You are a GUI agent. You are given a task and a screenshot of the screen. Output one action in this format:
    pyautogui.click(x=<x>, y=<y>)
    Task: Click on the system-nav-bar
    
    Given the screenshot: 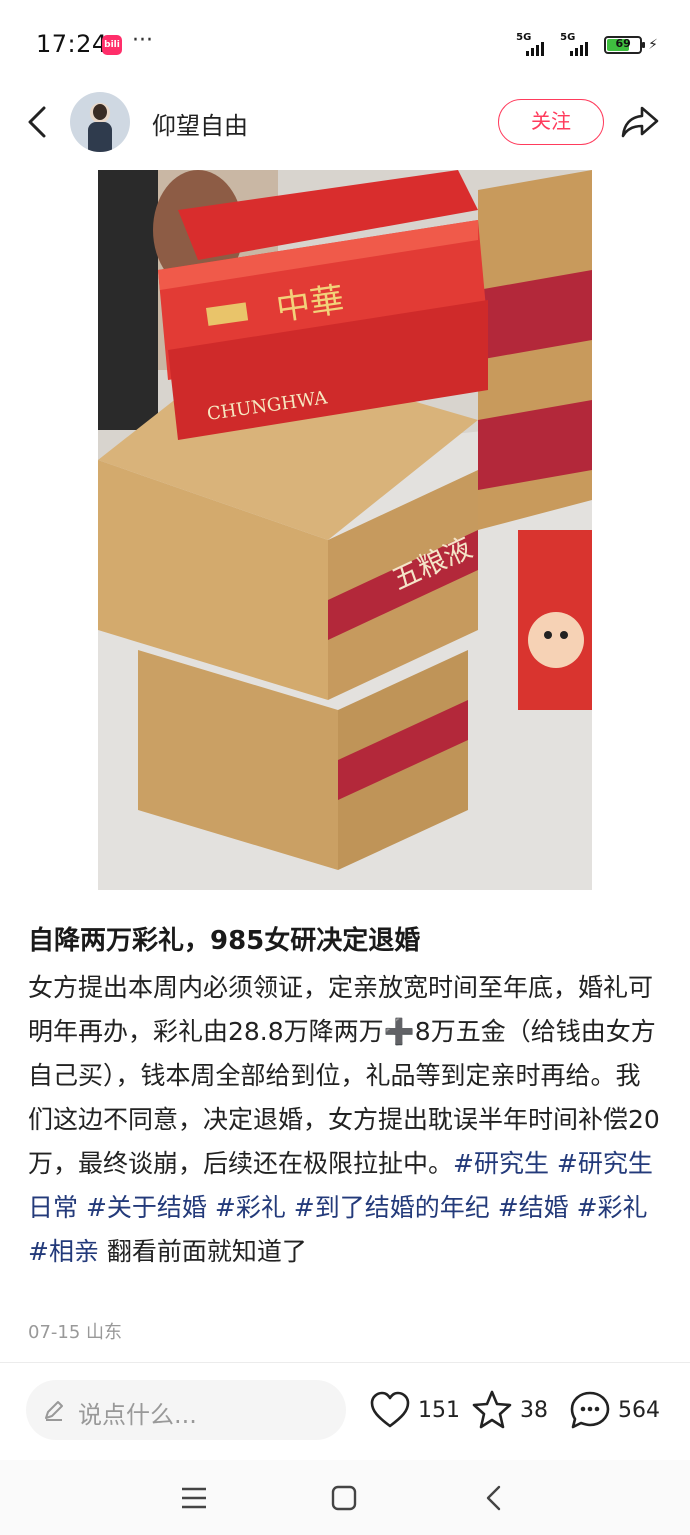 What is the action you would take?
    pyautogui.click(x=345, y=1497)
    